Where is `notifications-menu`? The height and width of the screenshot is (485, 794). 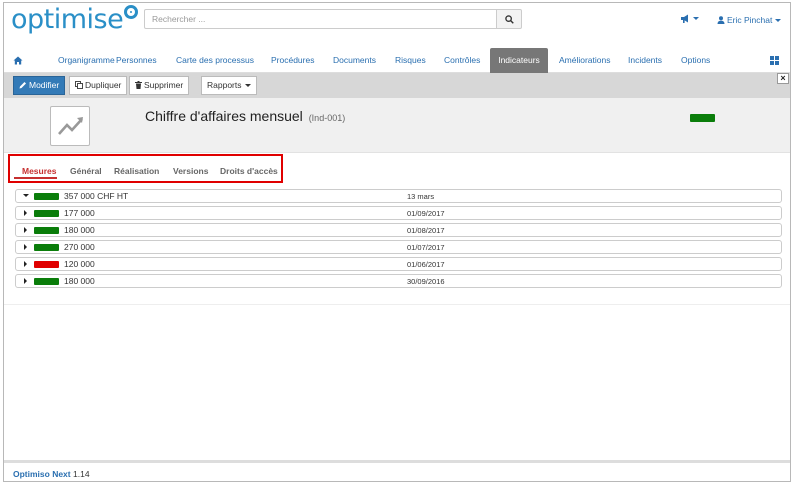 notifications-menu is located at coordinates (691, 20).